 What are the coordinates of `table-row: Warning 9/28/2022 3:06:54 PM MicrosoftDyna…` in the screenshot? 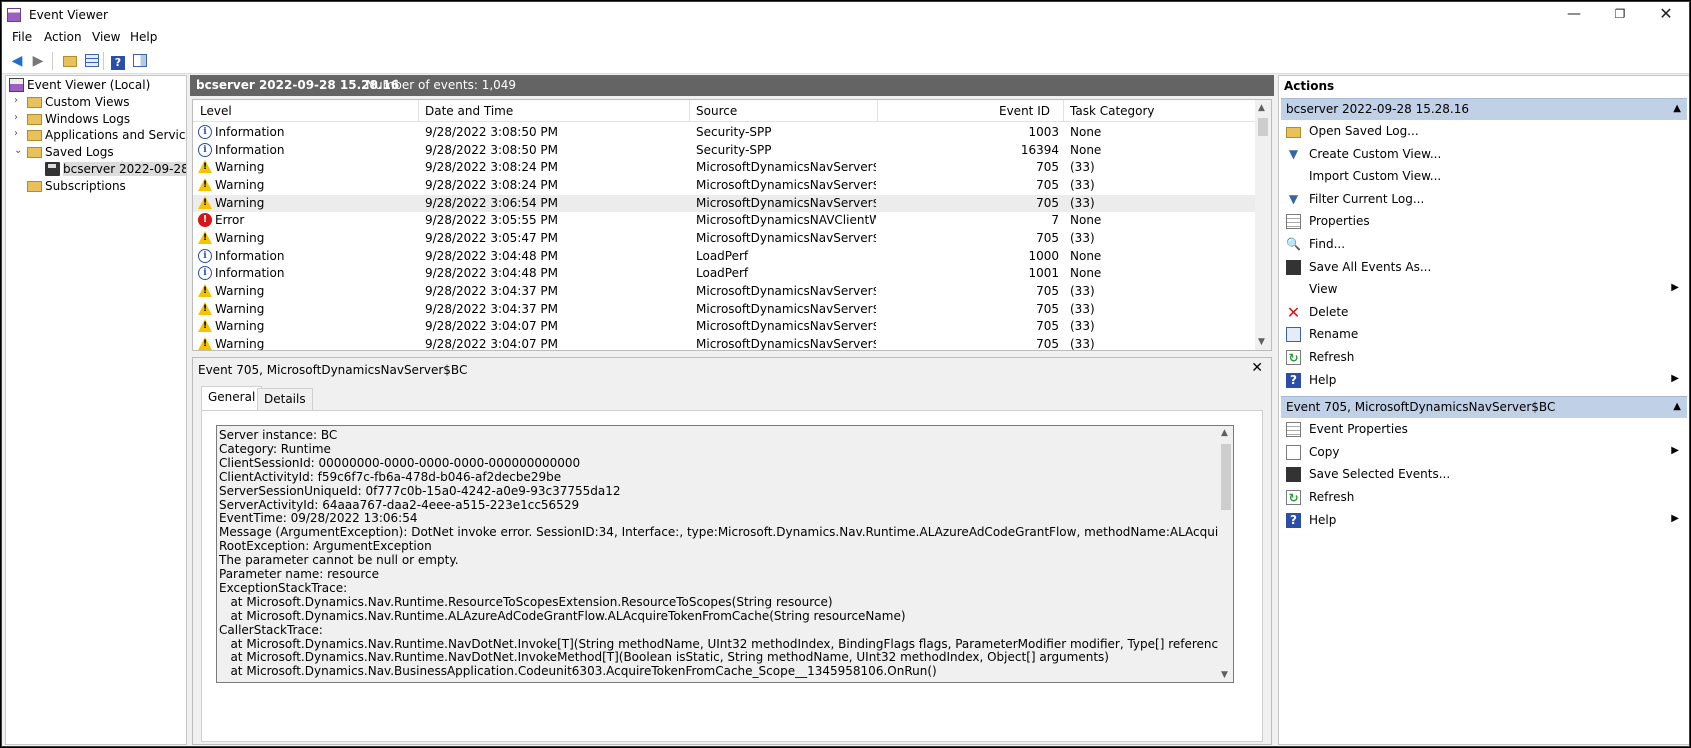 It's located at (724, 203).